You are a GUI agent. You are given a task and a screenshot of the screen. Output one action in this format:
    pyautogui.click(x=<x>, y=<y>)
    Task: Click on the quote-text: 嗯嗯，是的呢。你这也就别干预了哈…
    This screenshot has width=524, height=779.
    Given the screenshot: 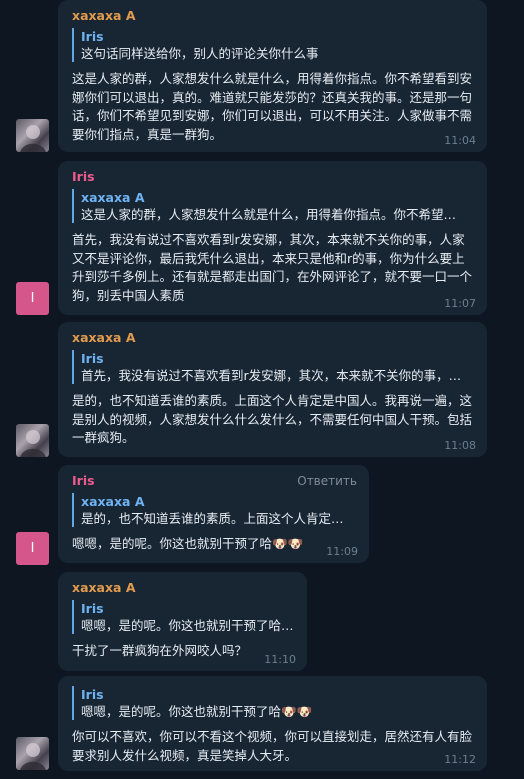 What is the action you would take?
    pyautogui.click(x=187, y=625)
    